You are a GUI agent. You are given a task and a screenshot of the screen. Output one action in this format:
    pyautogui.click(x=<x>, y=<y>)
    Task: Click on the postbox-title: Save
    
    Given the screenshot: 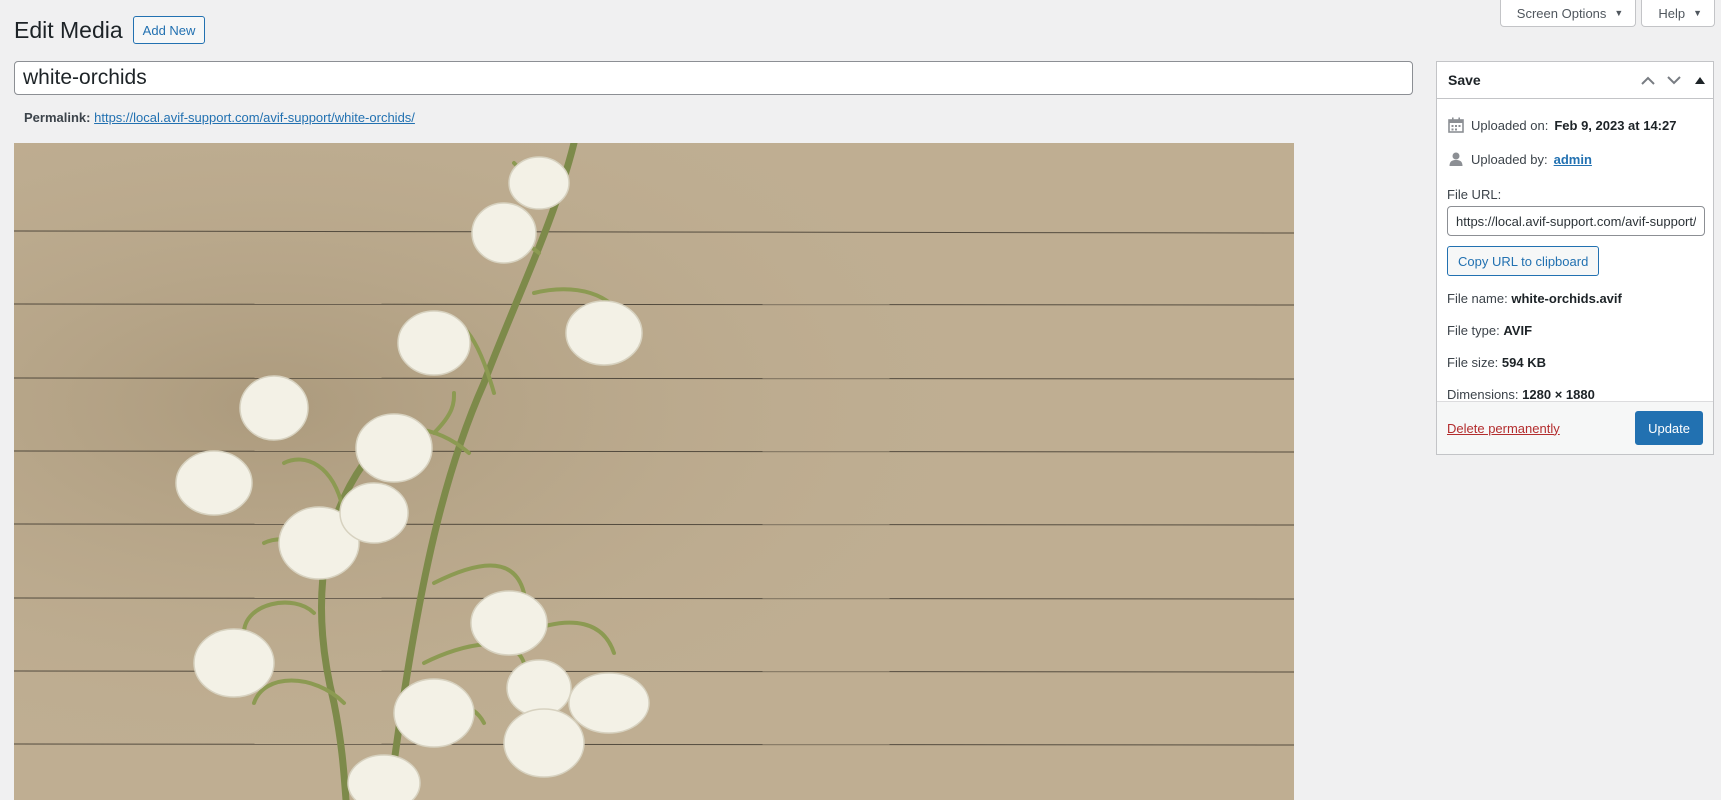 What is the action you would take?
    pyautogui.click(x=1464, y=80)
    